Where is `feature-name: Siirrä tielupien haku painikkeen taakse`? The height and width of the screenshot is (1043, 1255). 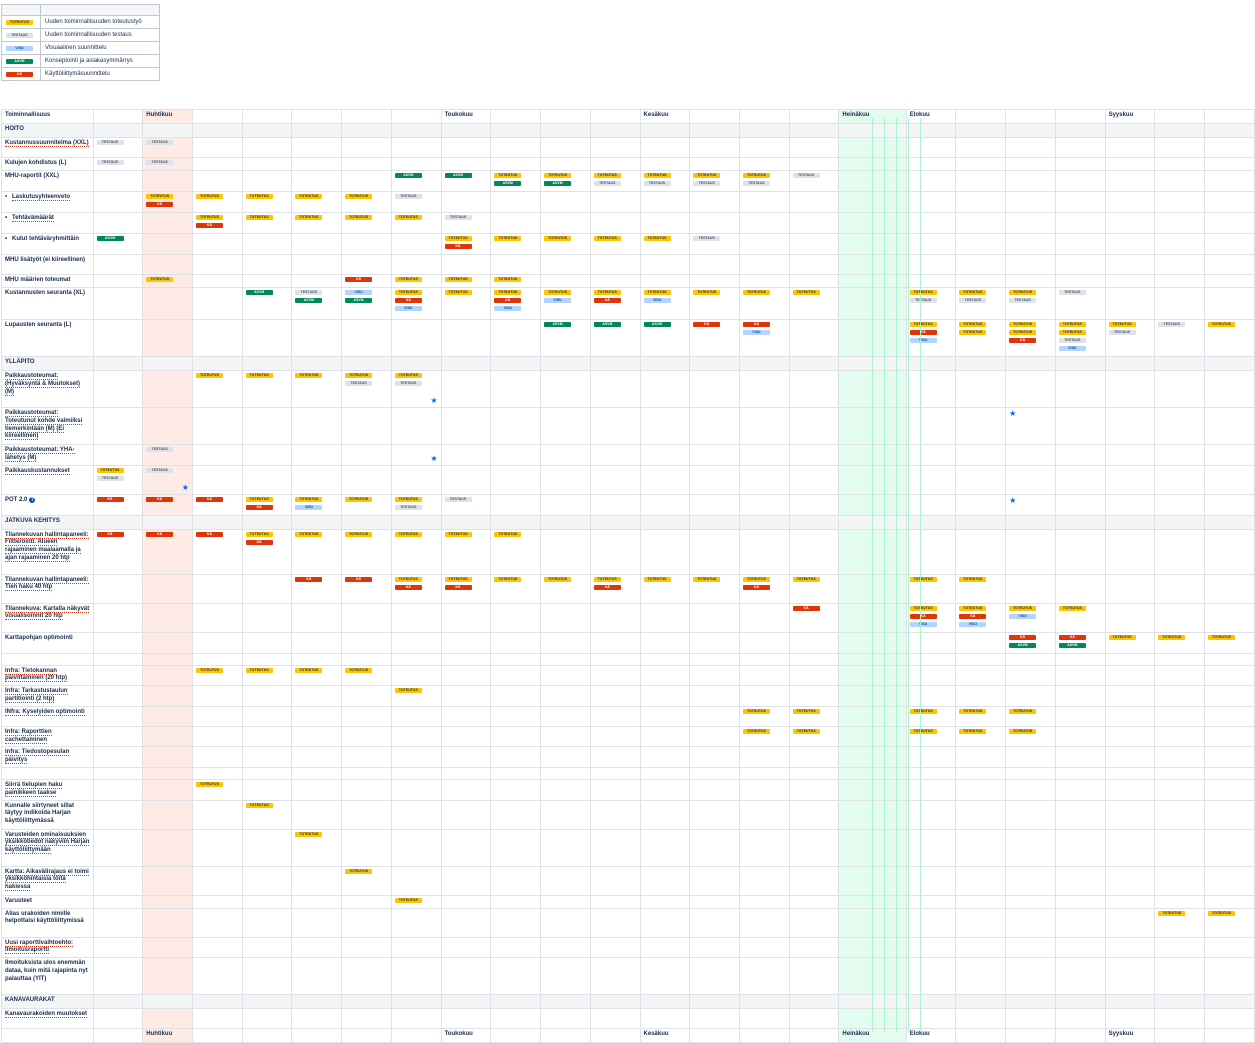
feature-name: Siirrä tielupien haku painikkeen taakse is located at coordinates (47, 789).